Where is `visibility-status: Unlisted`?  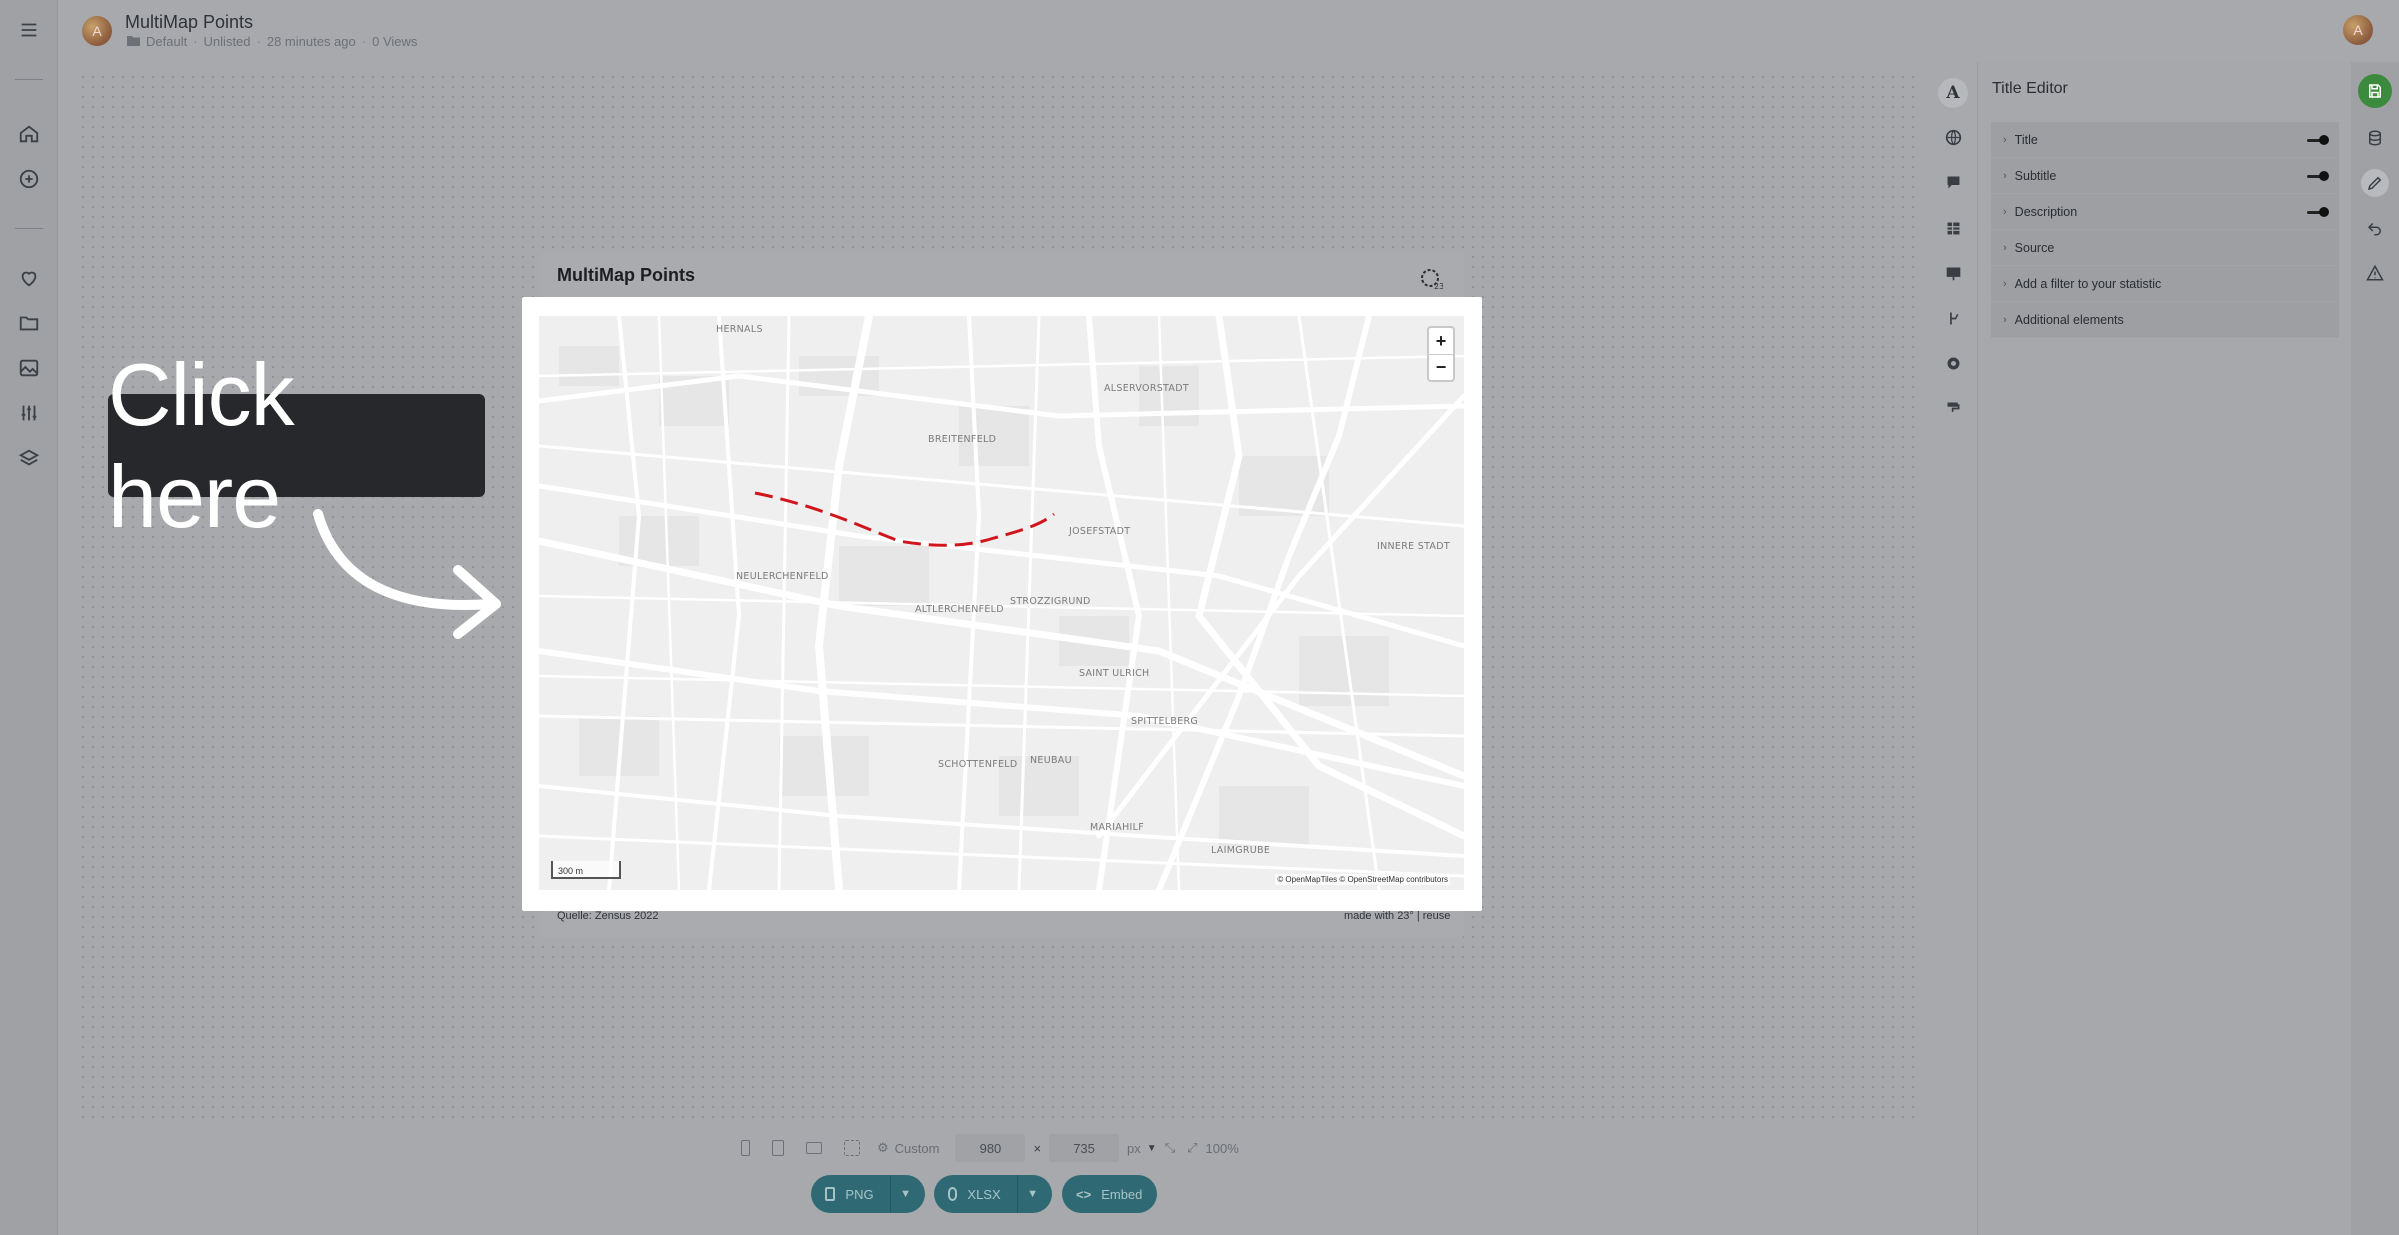 visibility-status: Unlisted is located at coordinates (227, 41).